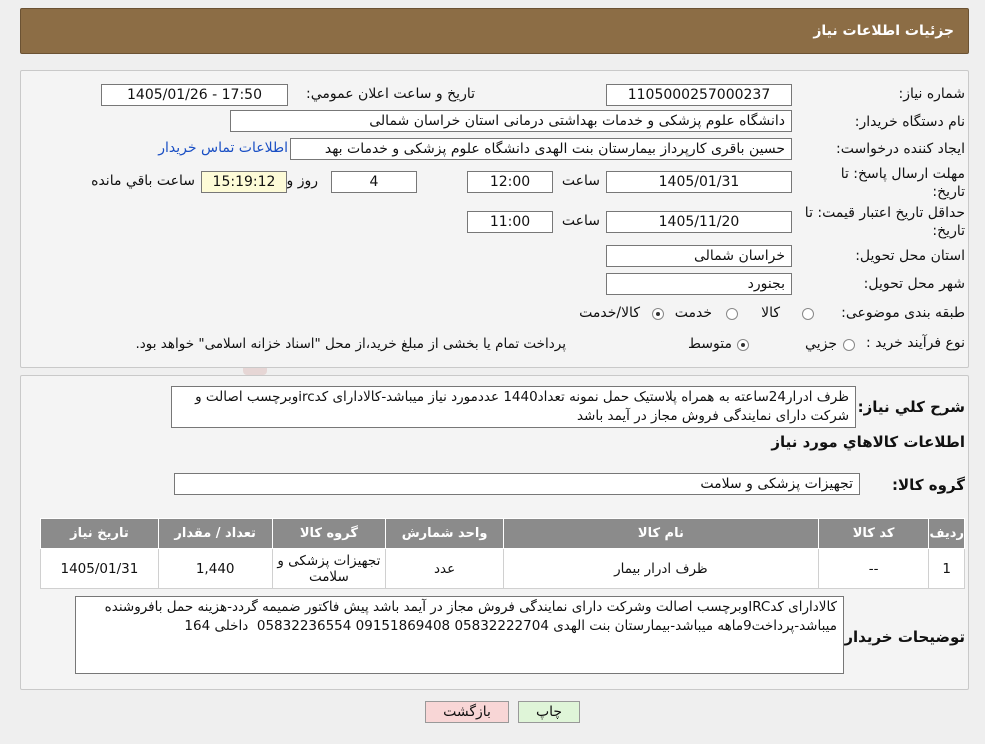  What do you see at coordinates (821, 344) in the screenshot?
I see `process-option-minor: جزيي` at bounding box center [821, 344].